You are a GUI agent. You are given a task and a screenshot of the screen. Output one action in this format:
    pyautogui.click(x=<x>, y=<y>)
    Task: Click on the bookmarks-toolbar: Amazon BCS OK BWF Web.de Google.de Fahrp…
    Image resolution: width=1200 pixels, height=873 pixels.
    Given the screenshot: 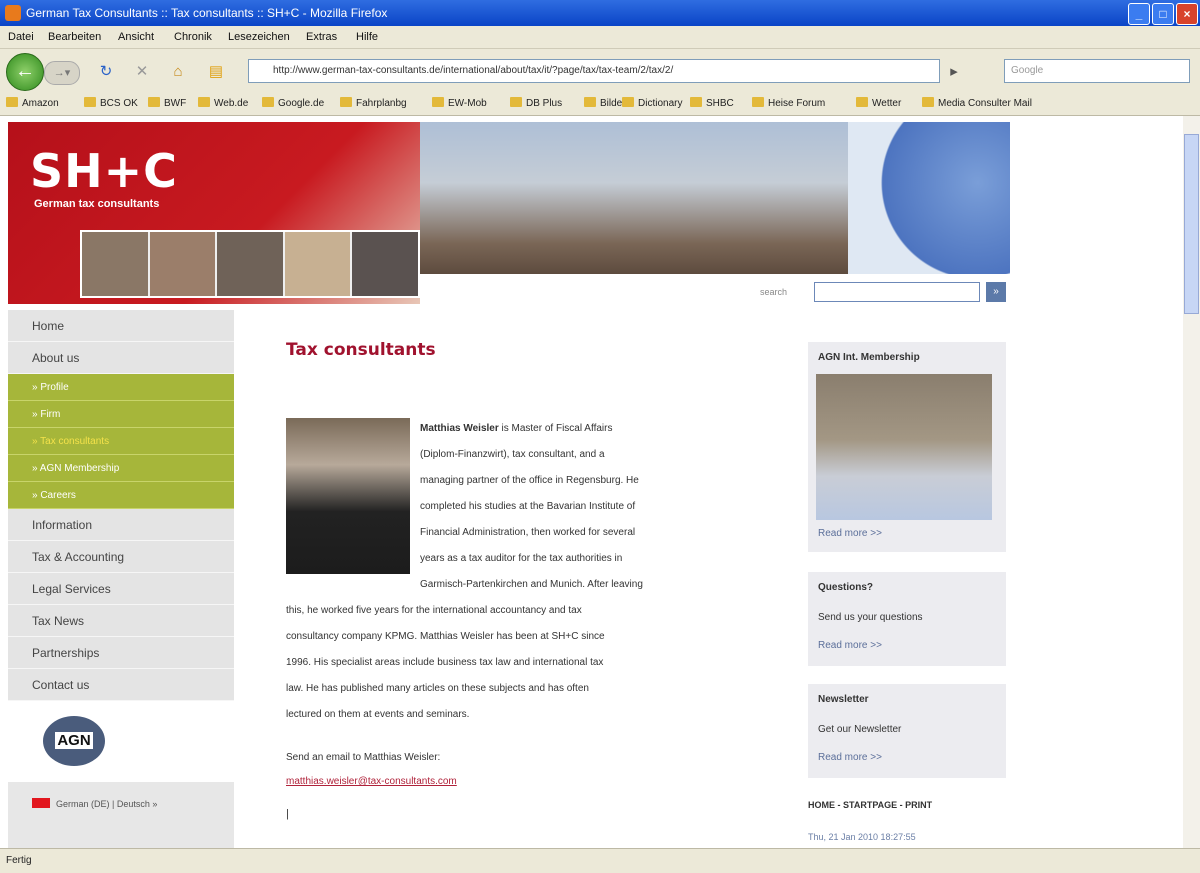 What is the action you would take?
    pyautogui.click(x=600, y=104)
    